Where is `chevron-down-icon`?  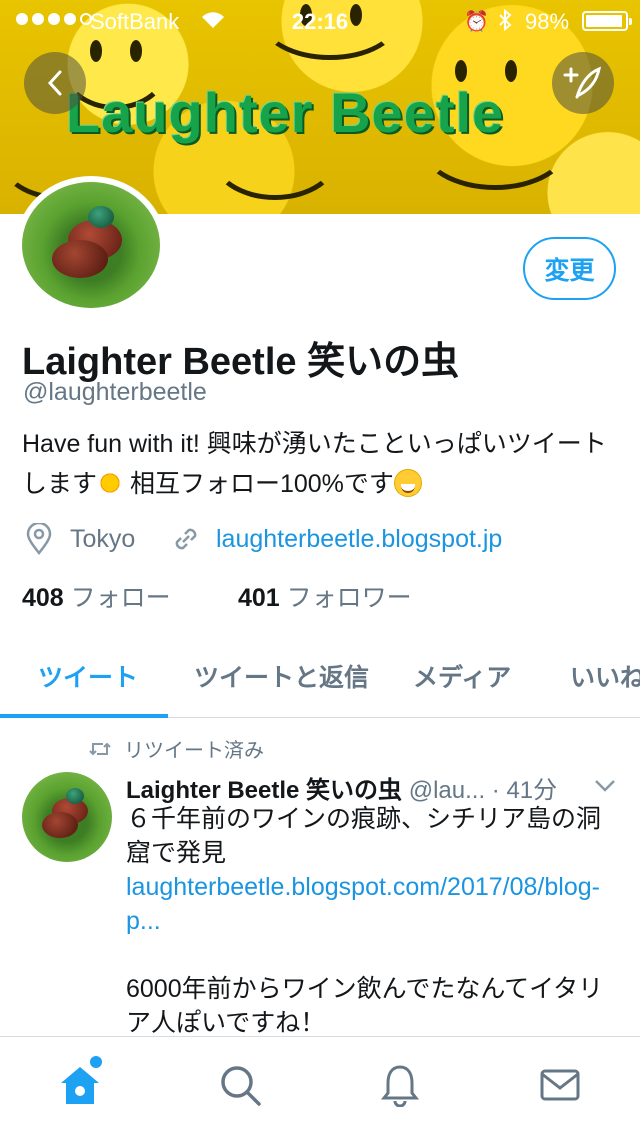
chevron-down-icon is located at coordinates (605, 786).